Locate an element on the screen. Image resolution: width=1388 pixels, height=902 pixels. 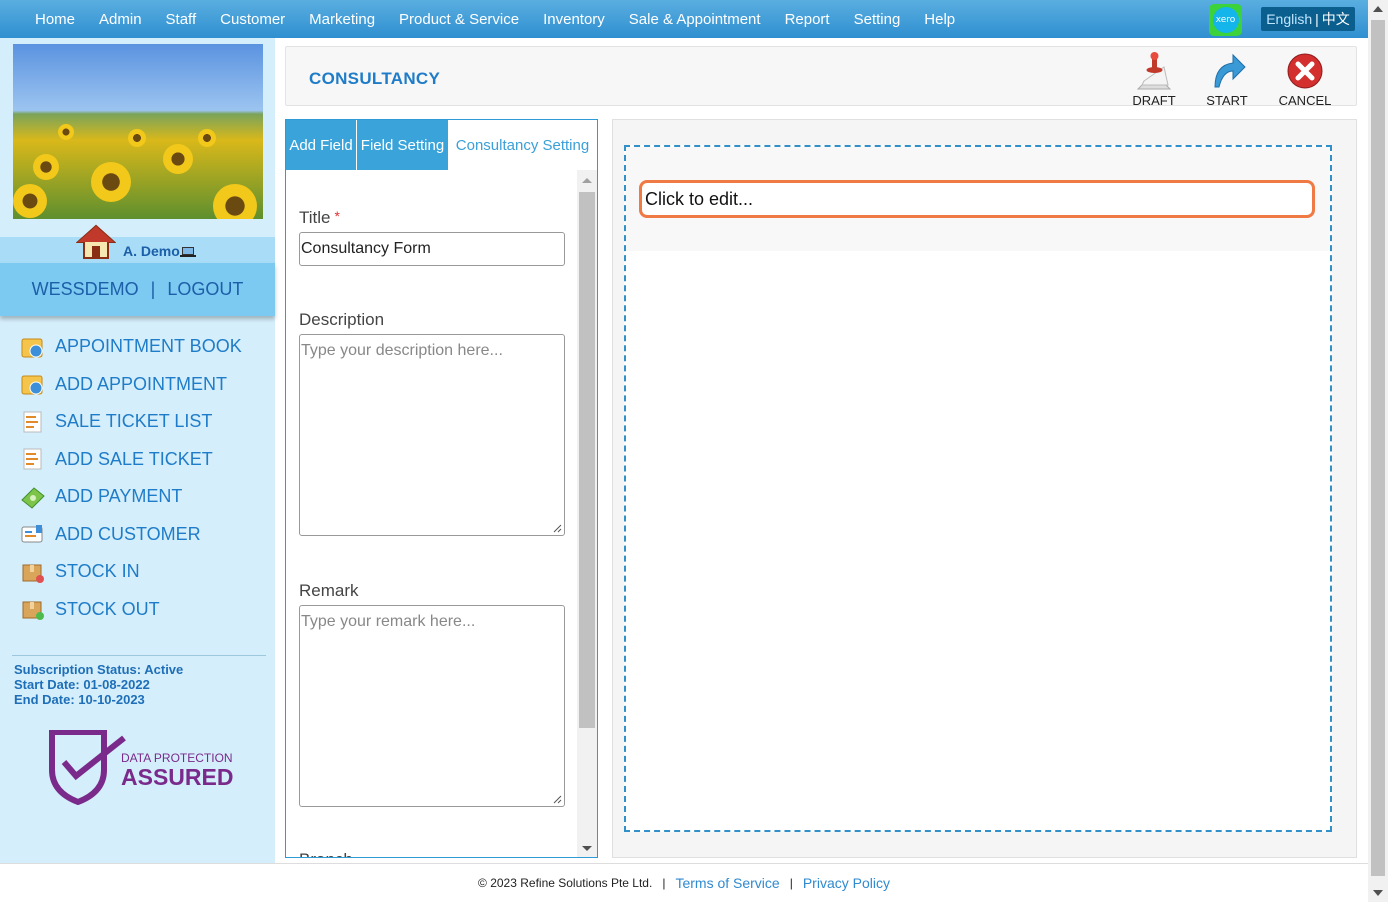
data-protection-badge: DATA PROTECTION ASSURED is located at coordinates (141, 767).